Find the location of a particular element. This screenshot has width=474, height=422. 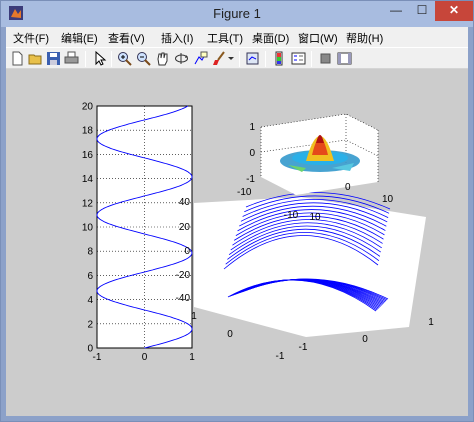

title-bar: Figure 1 — ☐ ✕ is located at coordinates (237, 14).